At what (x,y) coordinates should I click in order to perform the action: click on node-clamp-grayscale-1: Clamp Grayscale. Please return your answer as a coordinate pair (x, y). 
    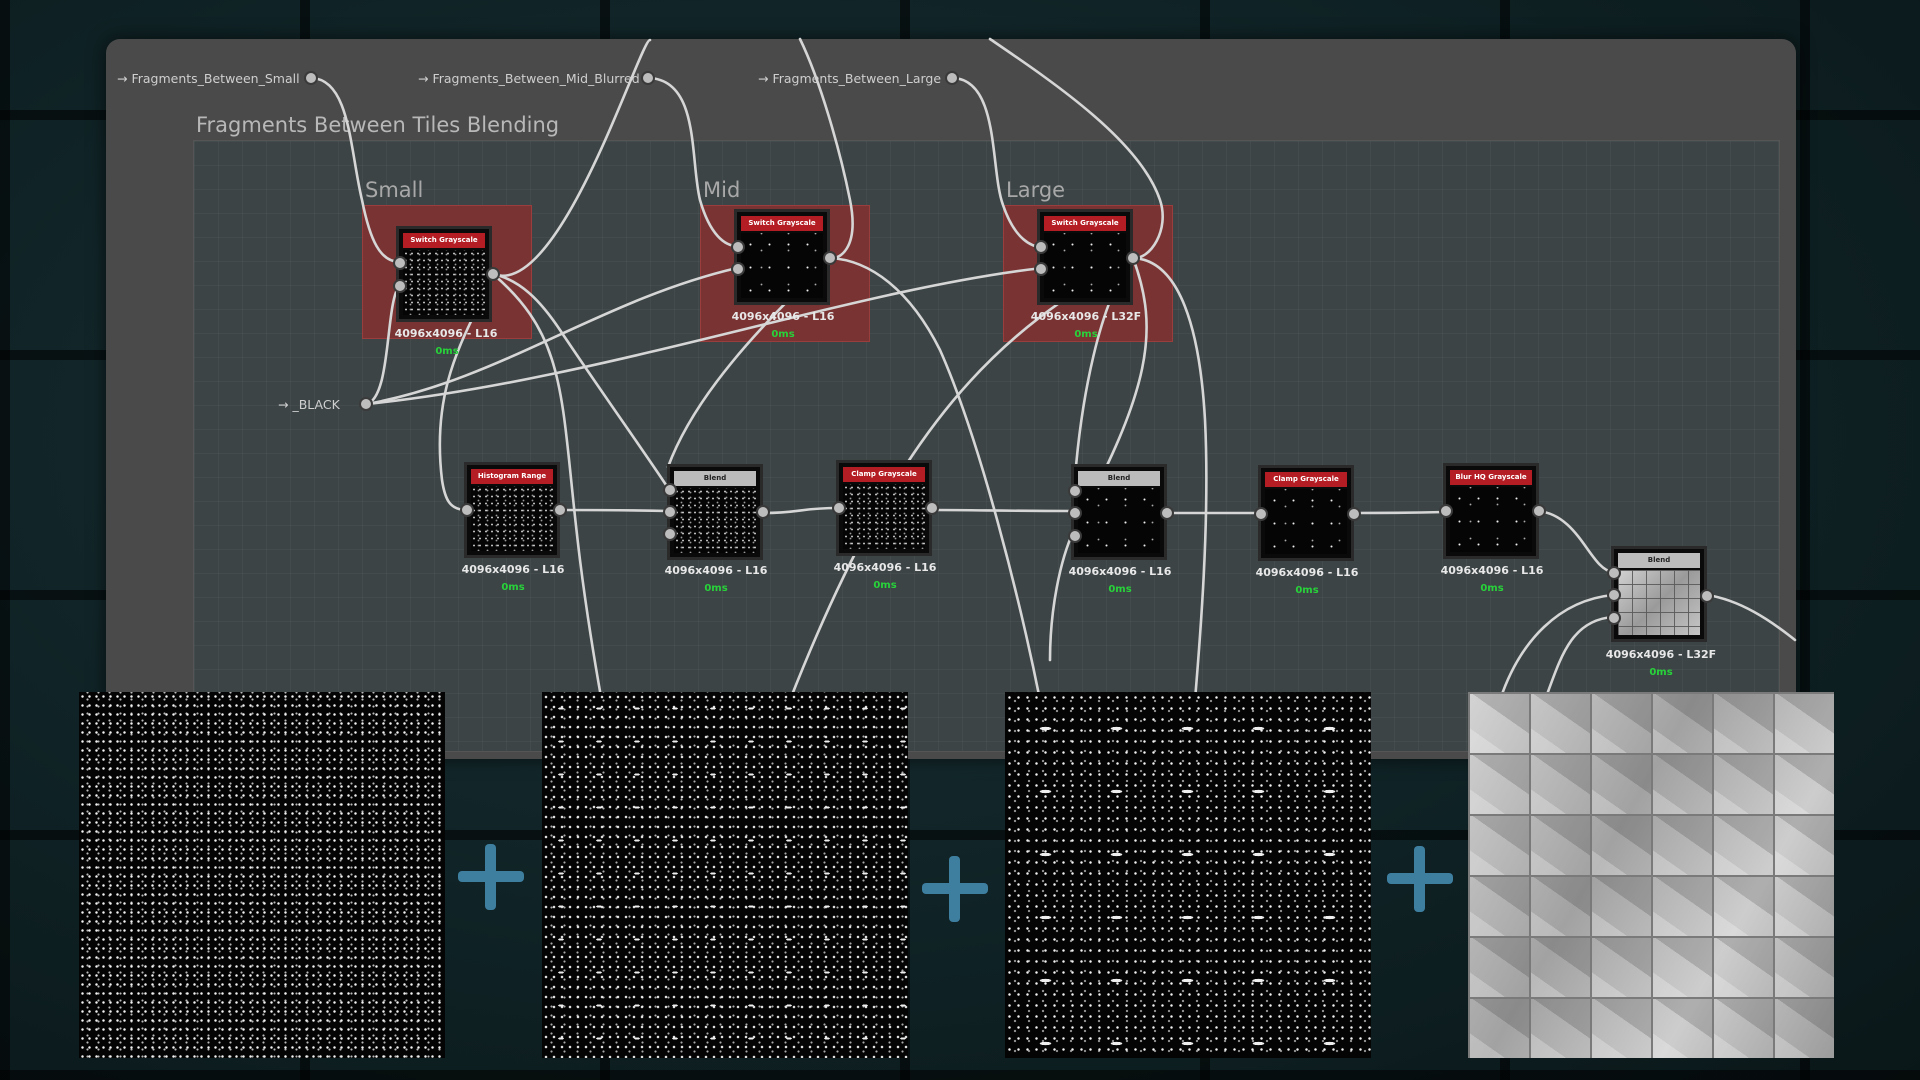
    Looking at the image, I should click on (884, 508).